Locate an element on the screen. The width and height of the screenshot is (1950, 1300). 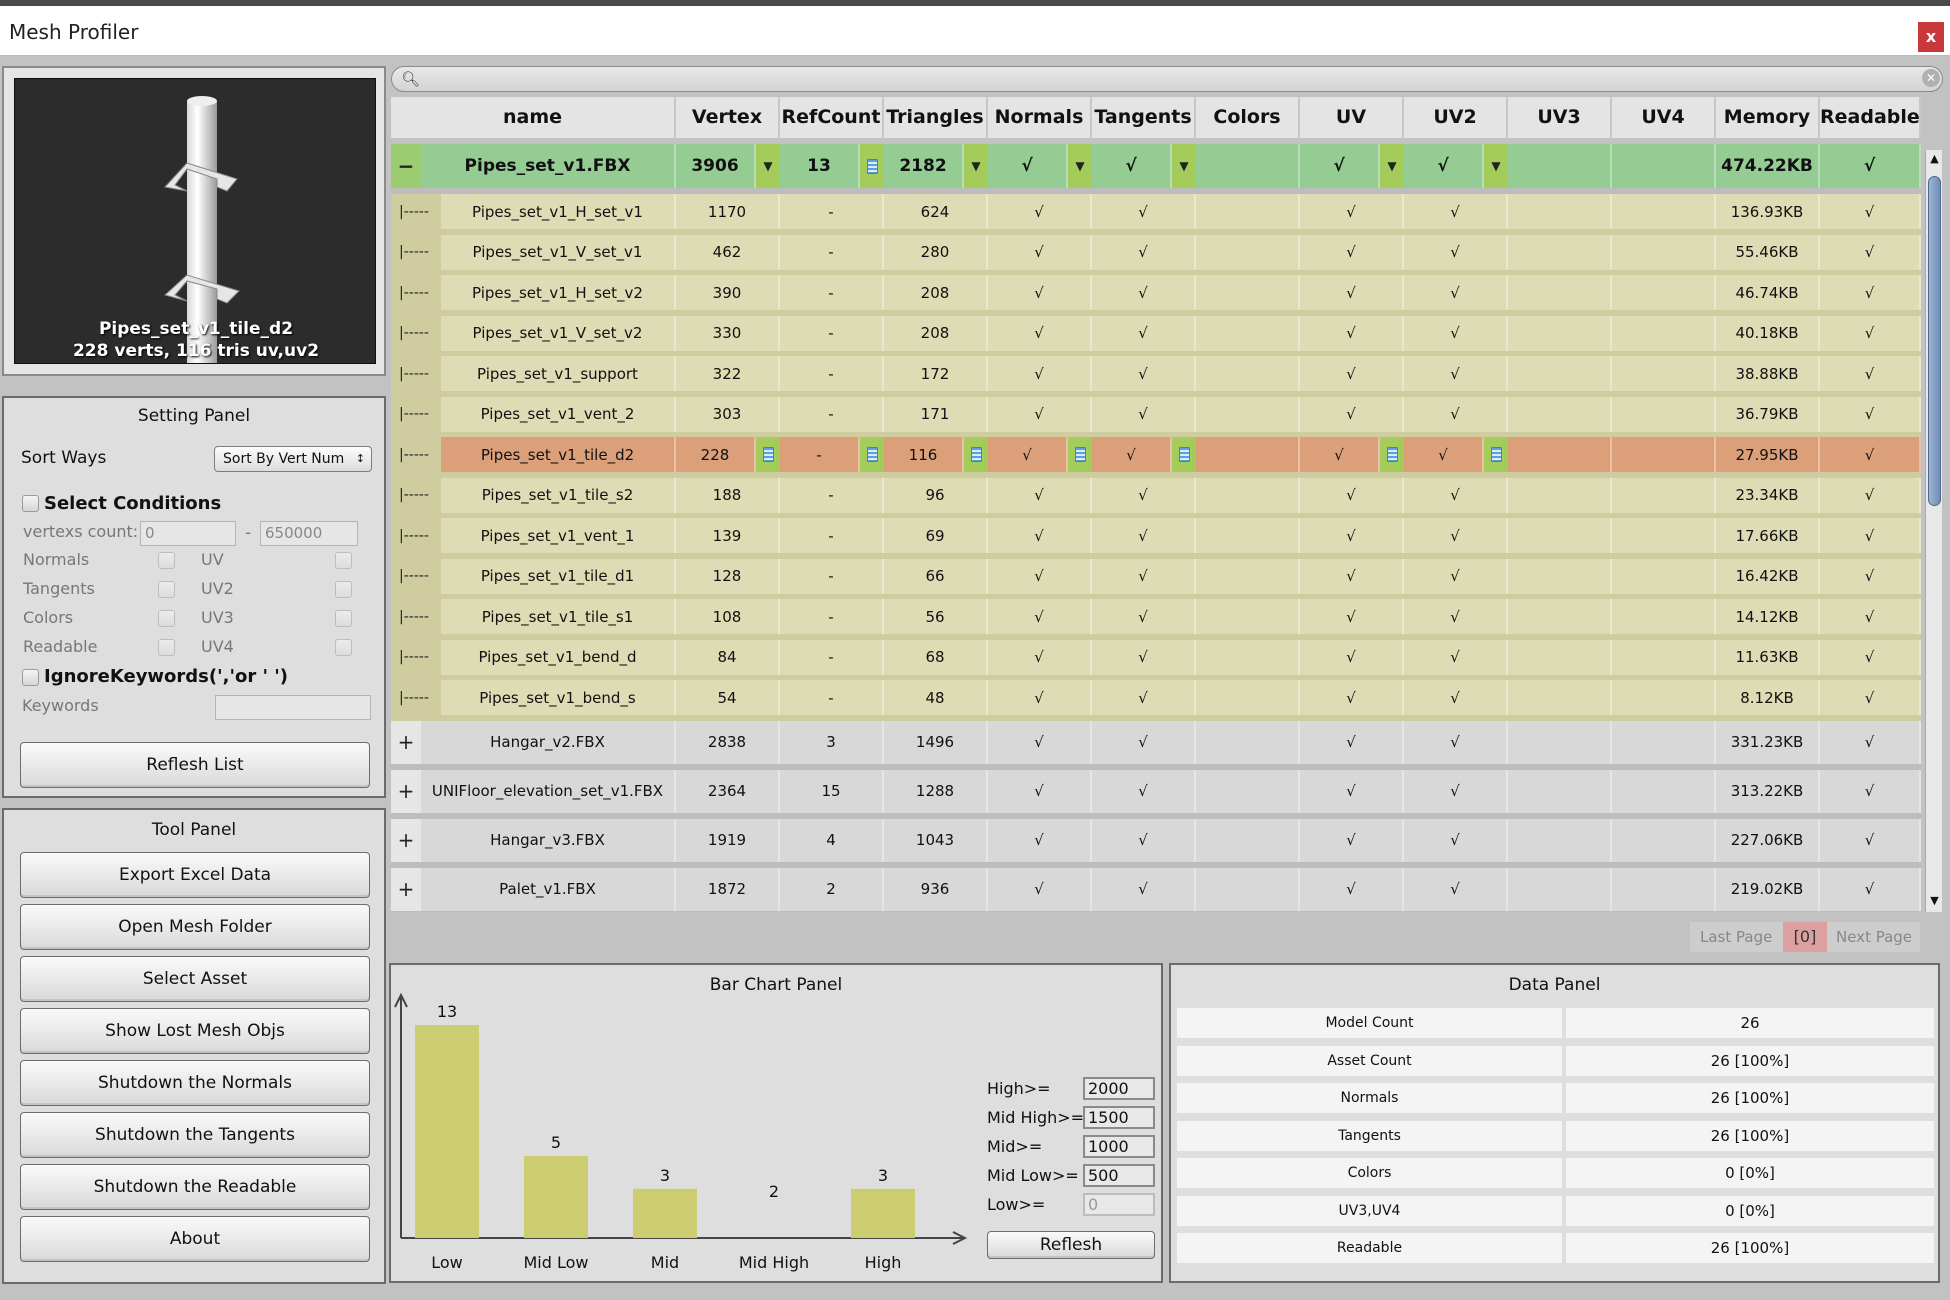
scroll-up-icon: ▲ is located at coordinates (1934, 158).